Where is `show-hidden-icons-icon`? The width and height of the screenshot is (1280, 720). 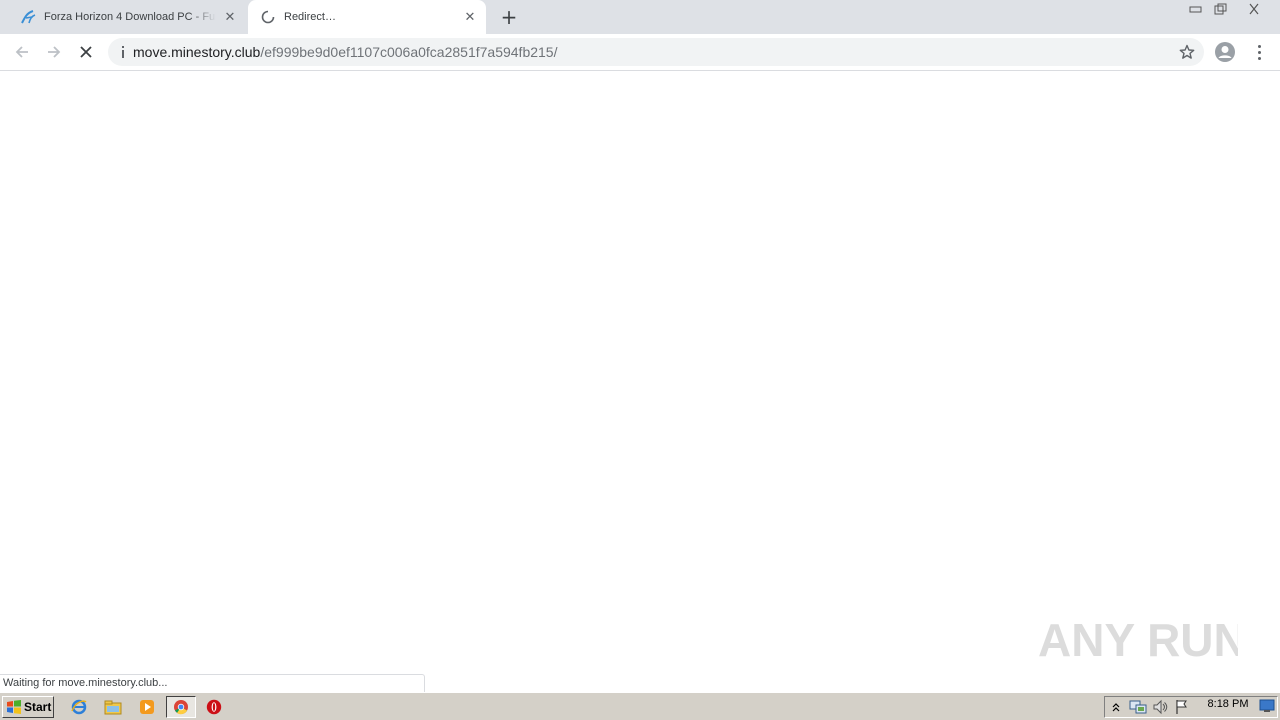
show-hidden-icons-icon is located at coordinates (1116, 707).